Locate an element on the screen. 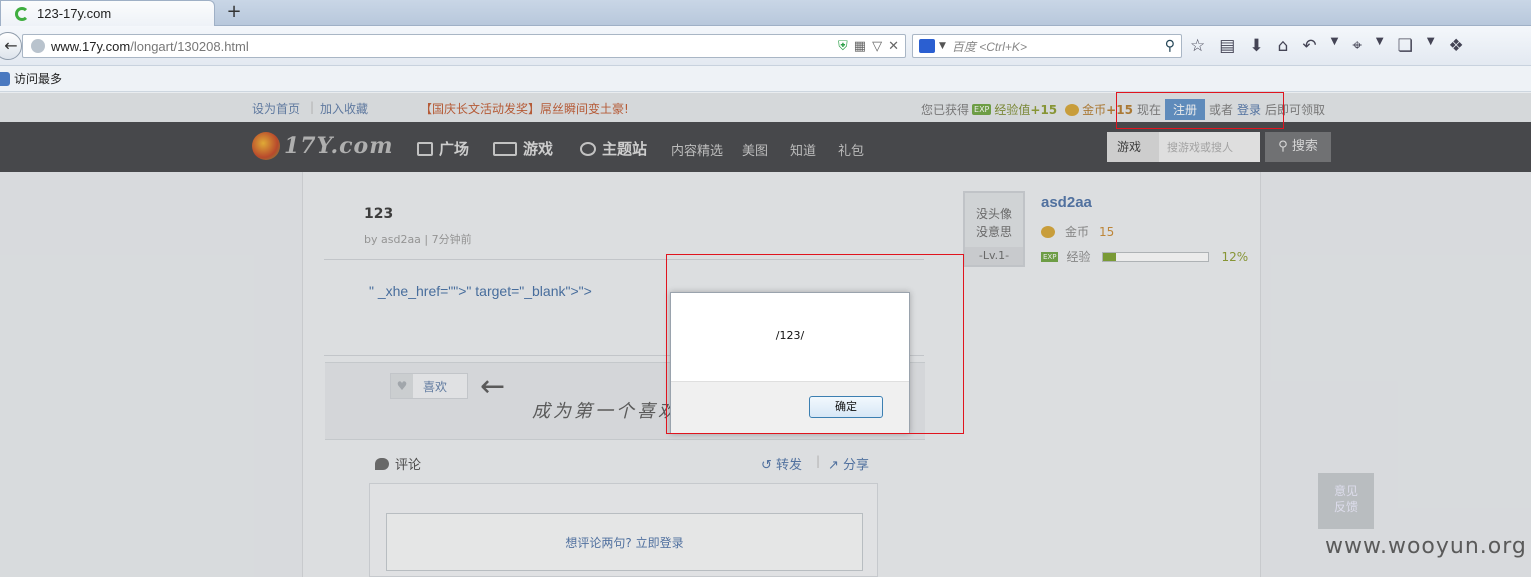 Image resolution: width=1531 pixels, height=577 pixels. baidu-icon is located at coordinates (927, 46).